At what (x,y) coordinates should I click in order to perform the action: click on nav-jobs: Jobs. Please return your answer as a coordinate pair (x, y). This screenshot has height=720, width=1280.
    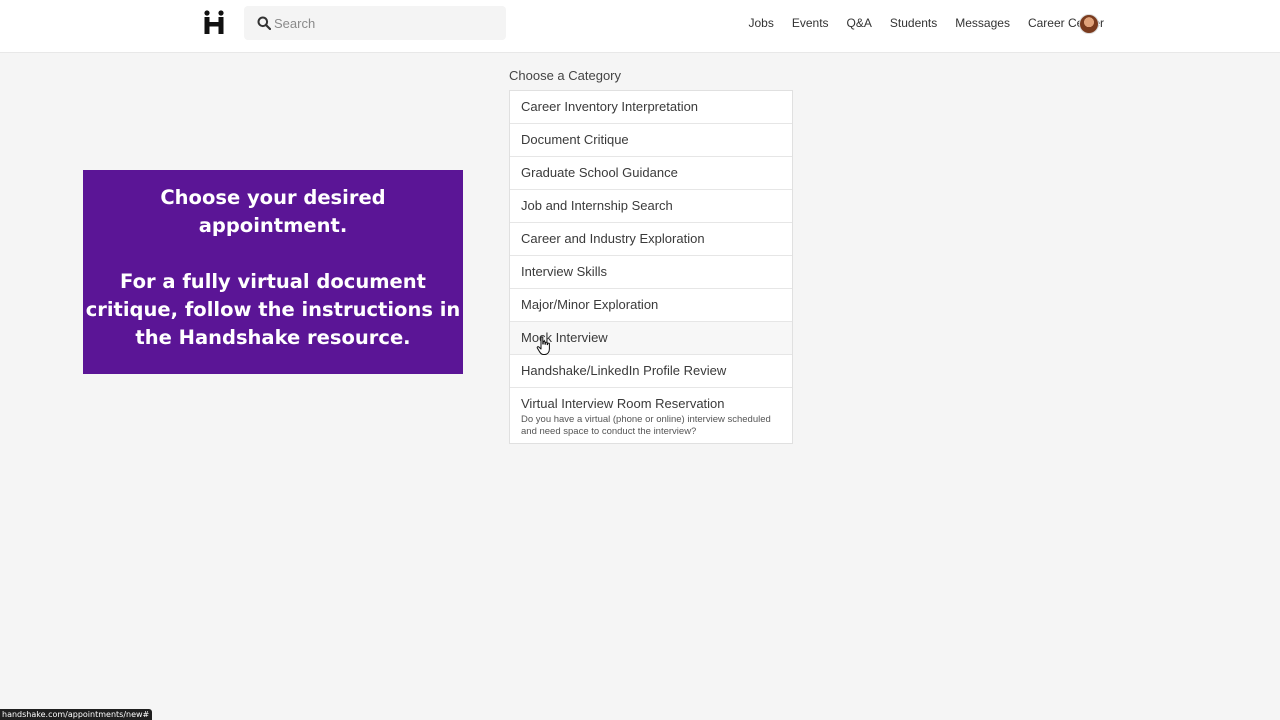
    Looking at the image, I should click on (761, 23).